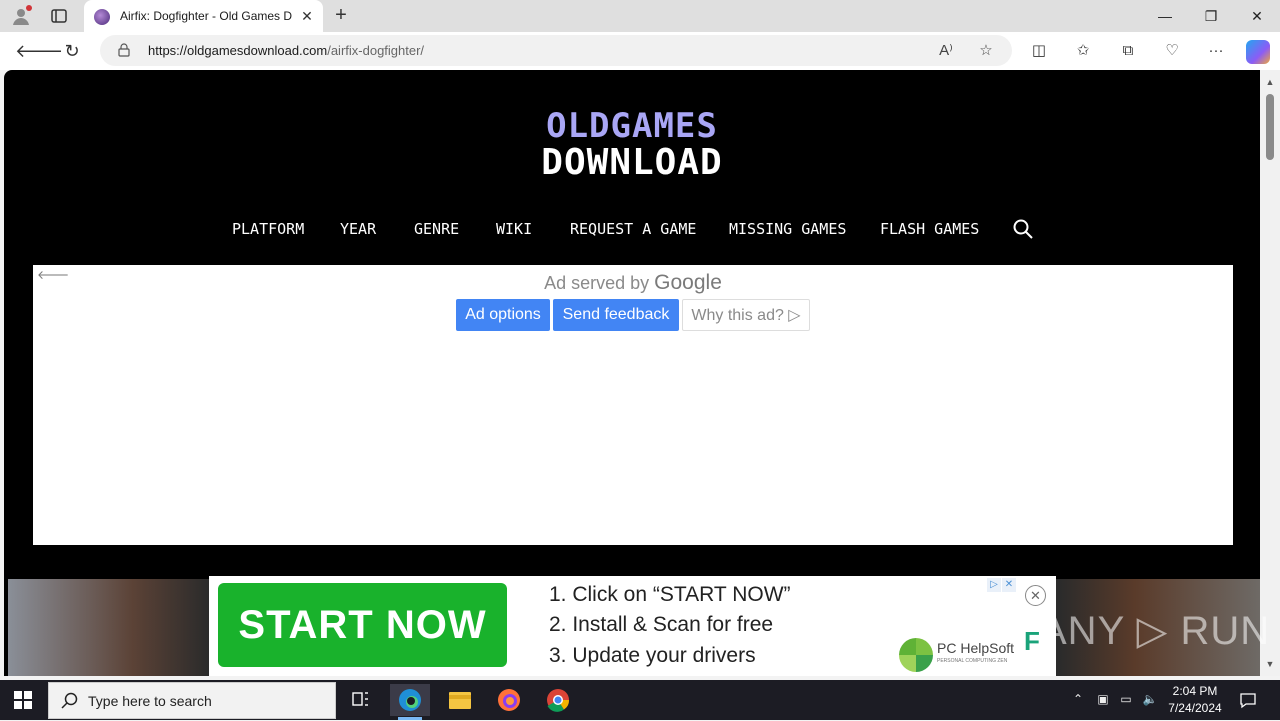 The height and width of the screenshot is (721, 1280). What do you see at coordinates (1155, 631) in the screenshot?
I see `anyrun-watermark: ANY ▷ RUN` at bounding box center [1155, 631].